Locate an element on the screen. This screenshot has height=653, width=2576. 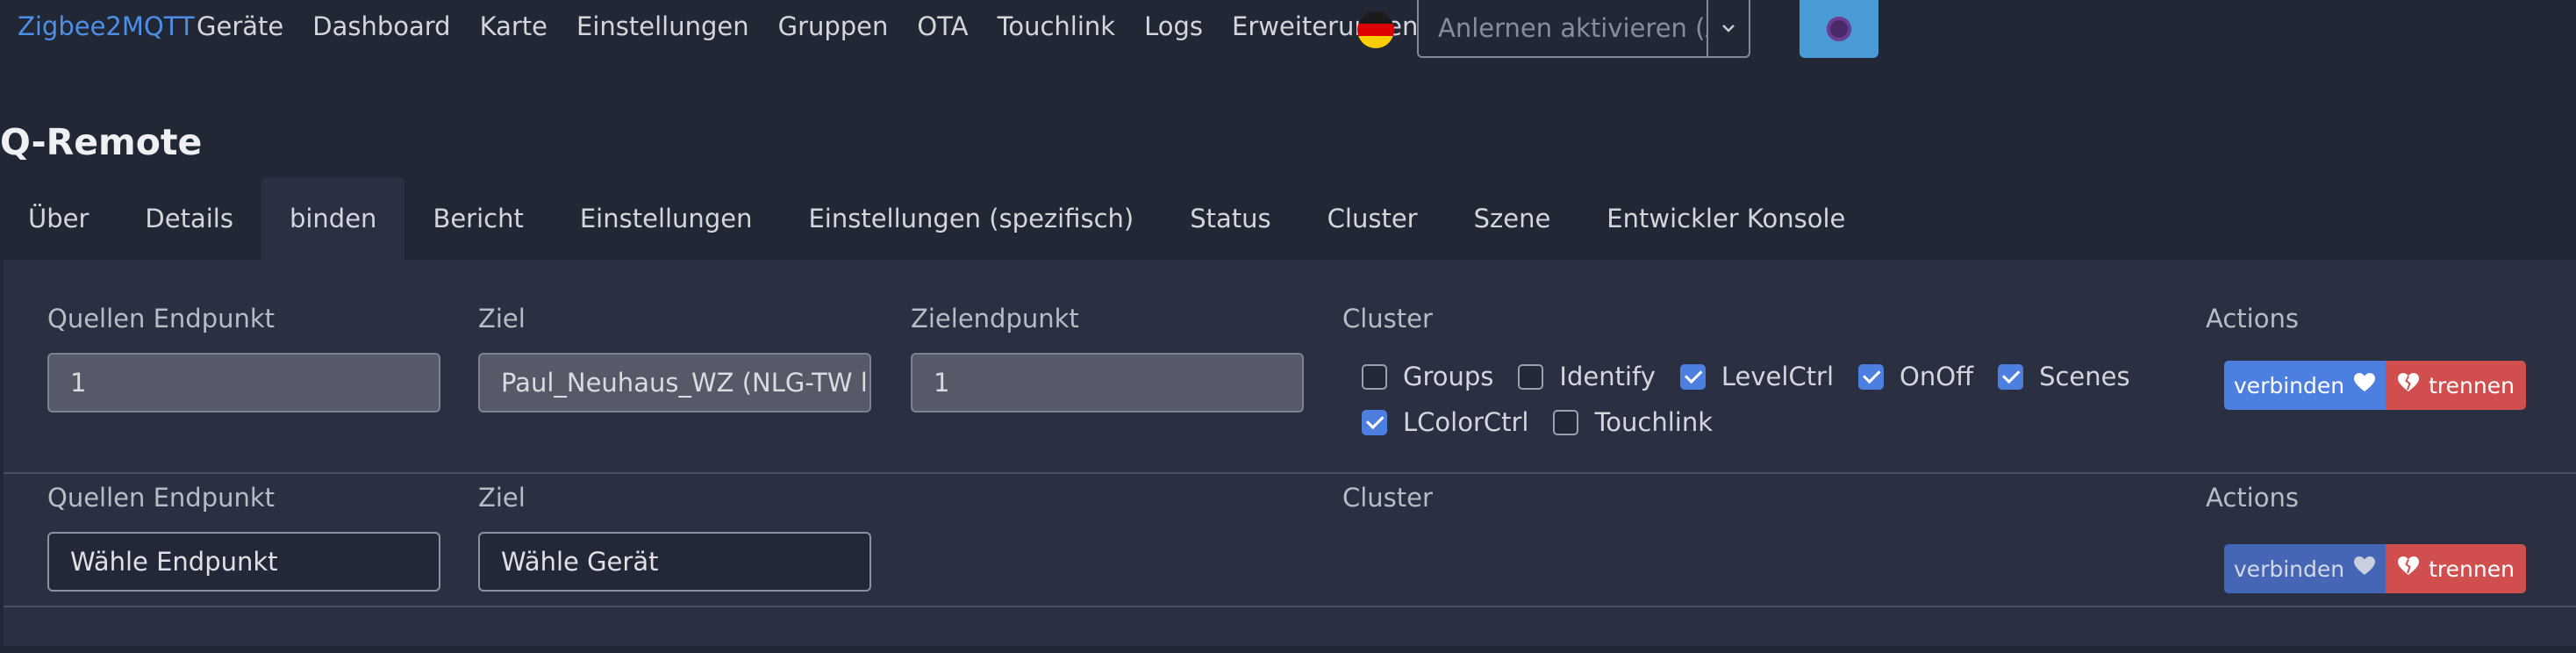
cluster-name: LColorCtrl is located at coordinates (1466, 422).